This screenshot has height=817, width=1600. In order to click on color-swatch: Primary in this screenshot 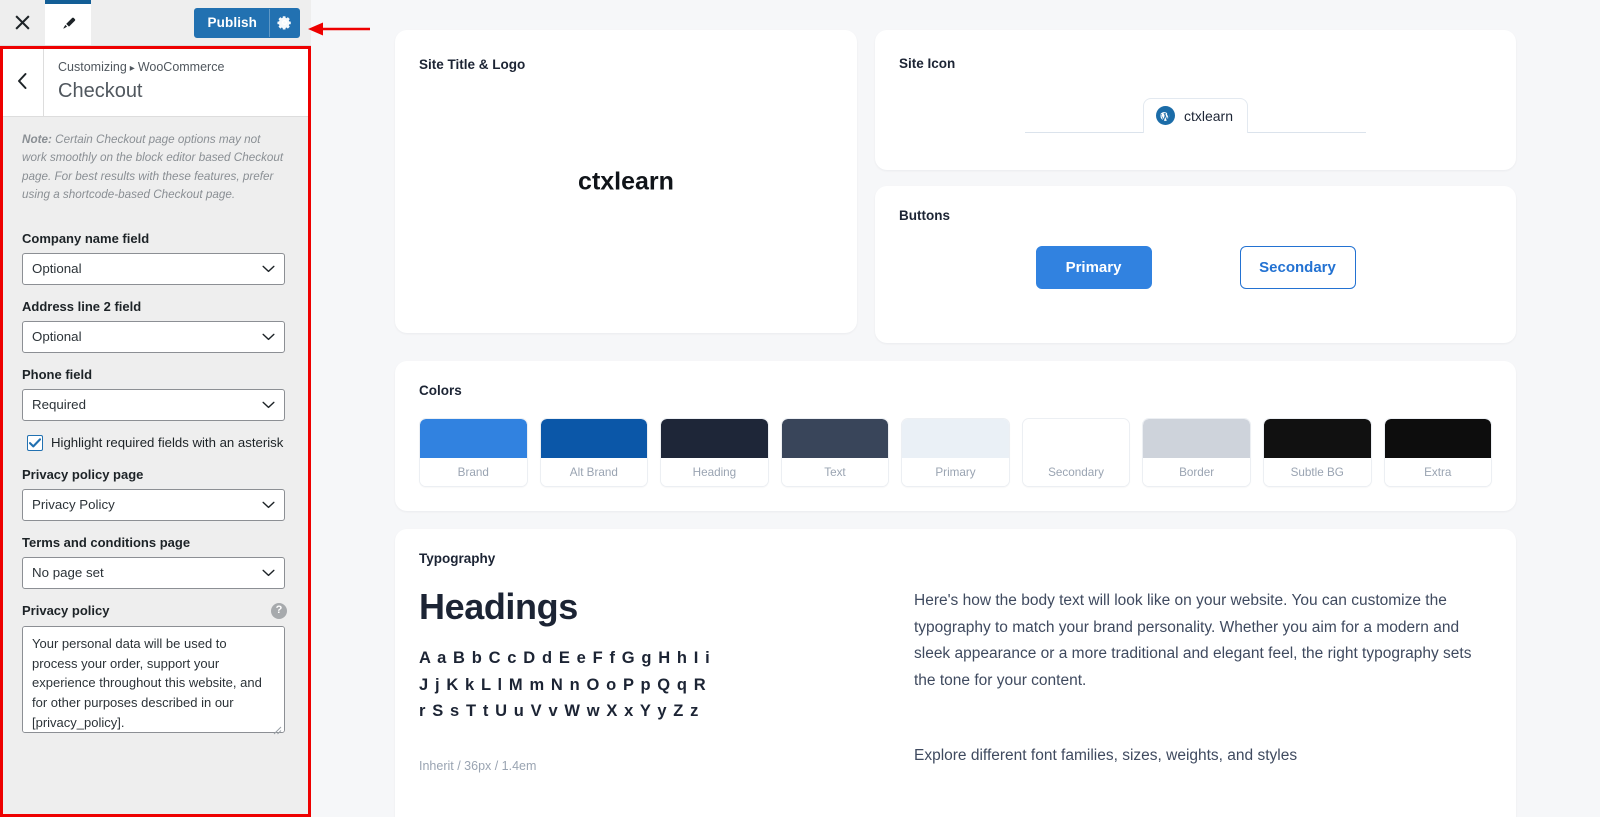, I will do `click(955, 452)`.